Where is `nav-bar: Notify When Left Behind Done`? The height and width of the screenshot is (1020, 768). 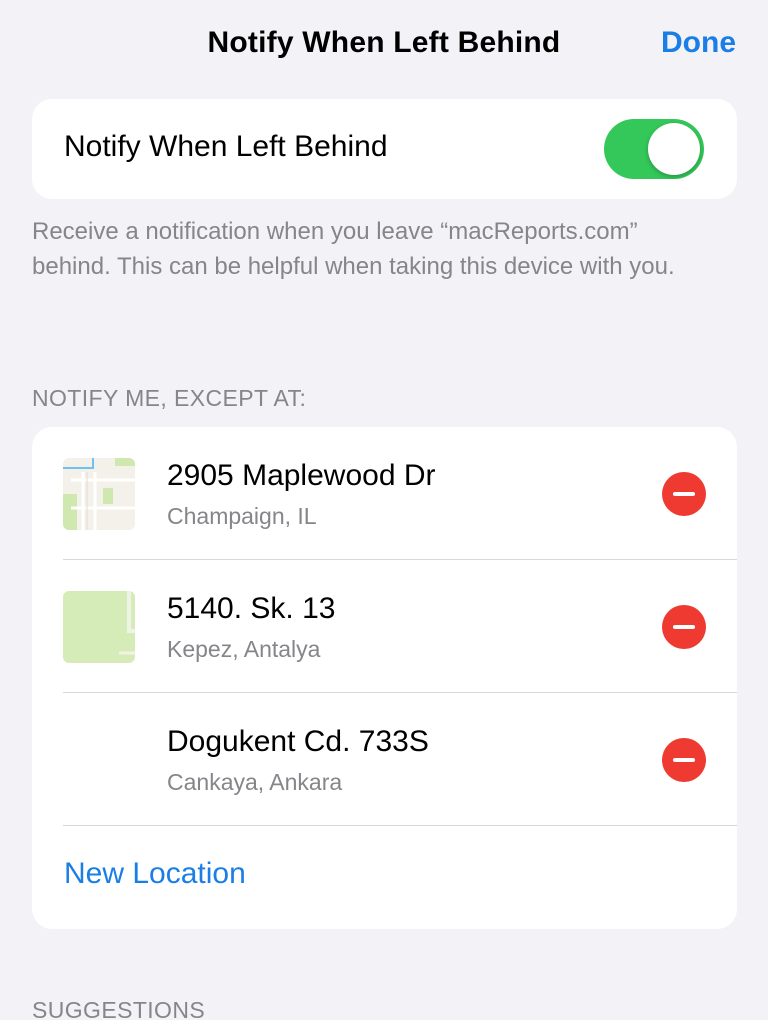
nav-bar: Notify When Left Behind Done is located at coordinates (384, 46).